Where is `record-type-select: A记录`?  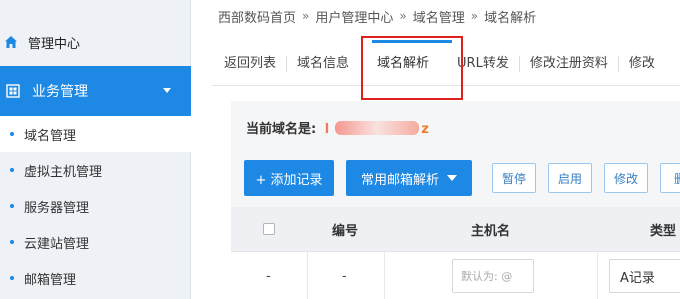
record-type-select: A记录 is located at coordinates (644, 276).